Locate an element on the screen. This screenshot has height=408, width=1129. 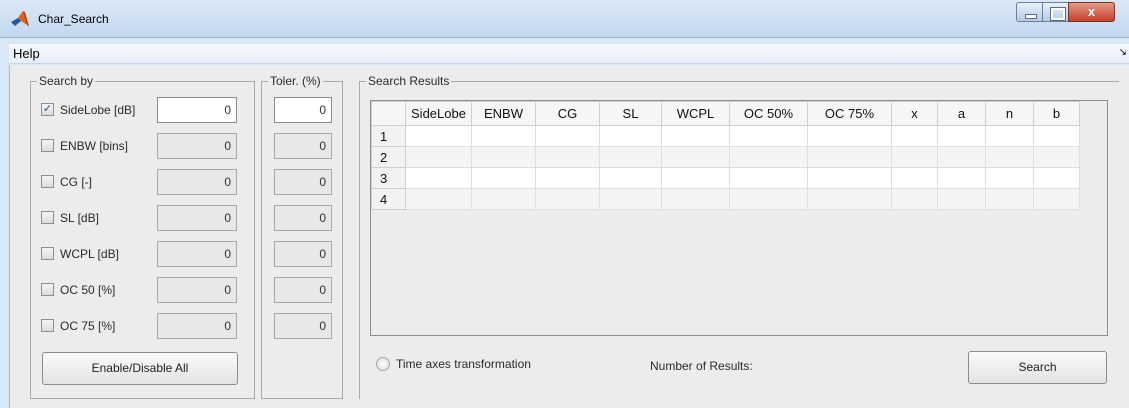
search-checkbox-label: SideLobe [dB] is located at coordinates (98, 110).